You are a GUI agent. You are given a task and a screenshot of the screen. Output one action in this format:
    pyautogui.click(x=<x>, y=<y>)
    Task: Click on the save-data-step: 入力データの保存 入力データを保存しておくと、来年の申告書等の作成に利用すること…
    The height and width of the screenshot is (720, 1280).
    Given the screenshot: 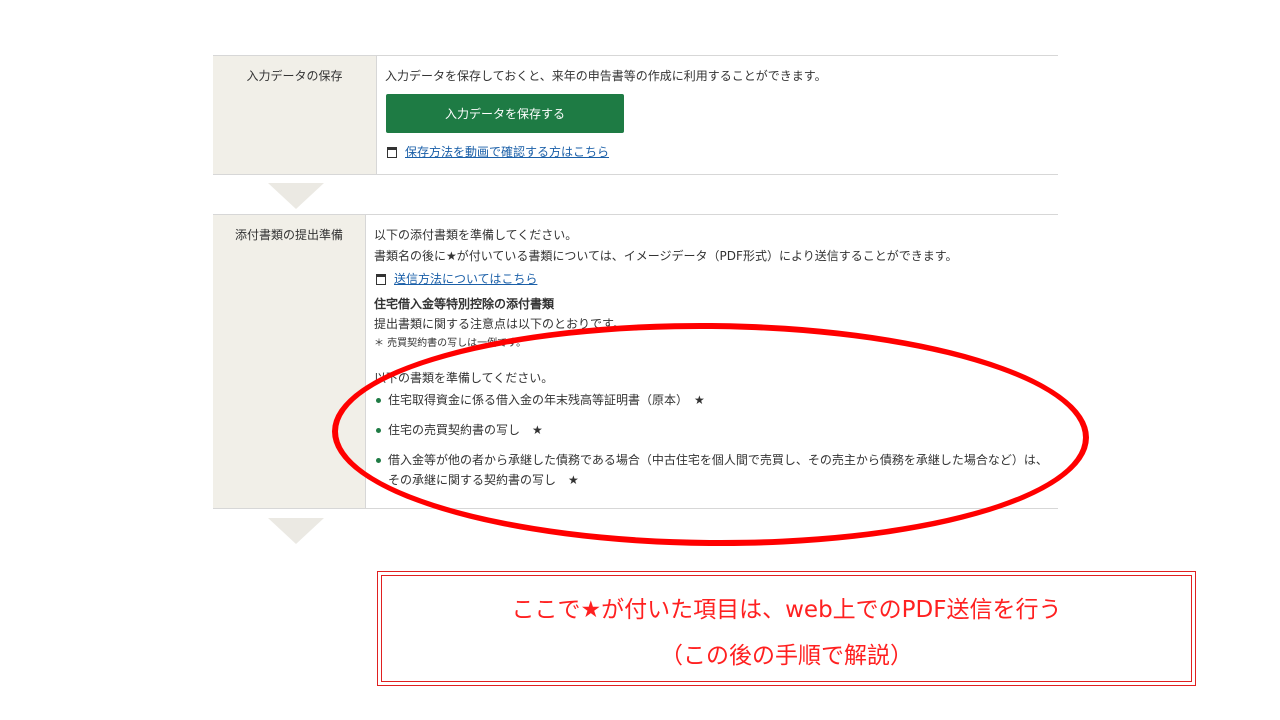 What is the action you would take?
    pyautogui.click(x=635, y=115)
    